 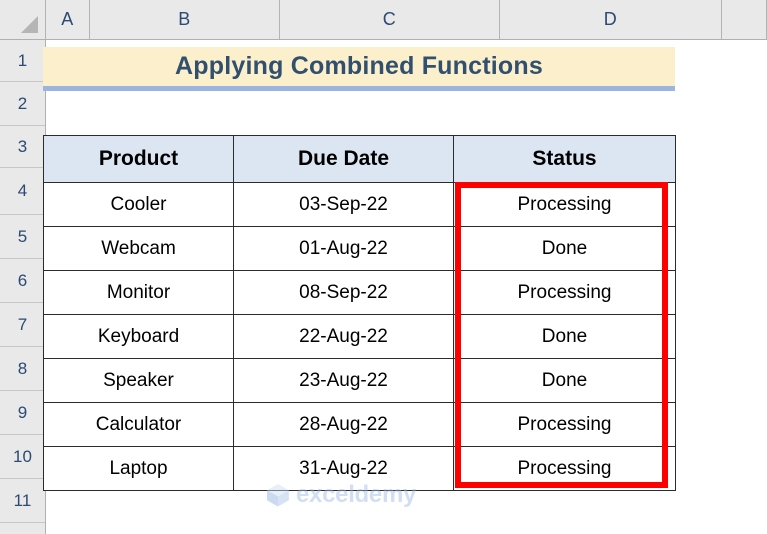 I want to click on product-cell: Cooler, so click(x=138, y=204).